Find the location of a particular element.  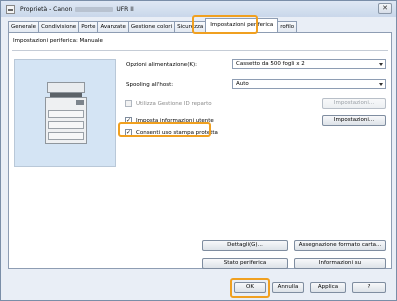

panel-divider is located at coordinates (200, 50).